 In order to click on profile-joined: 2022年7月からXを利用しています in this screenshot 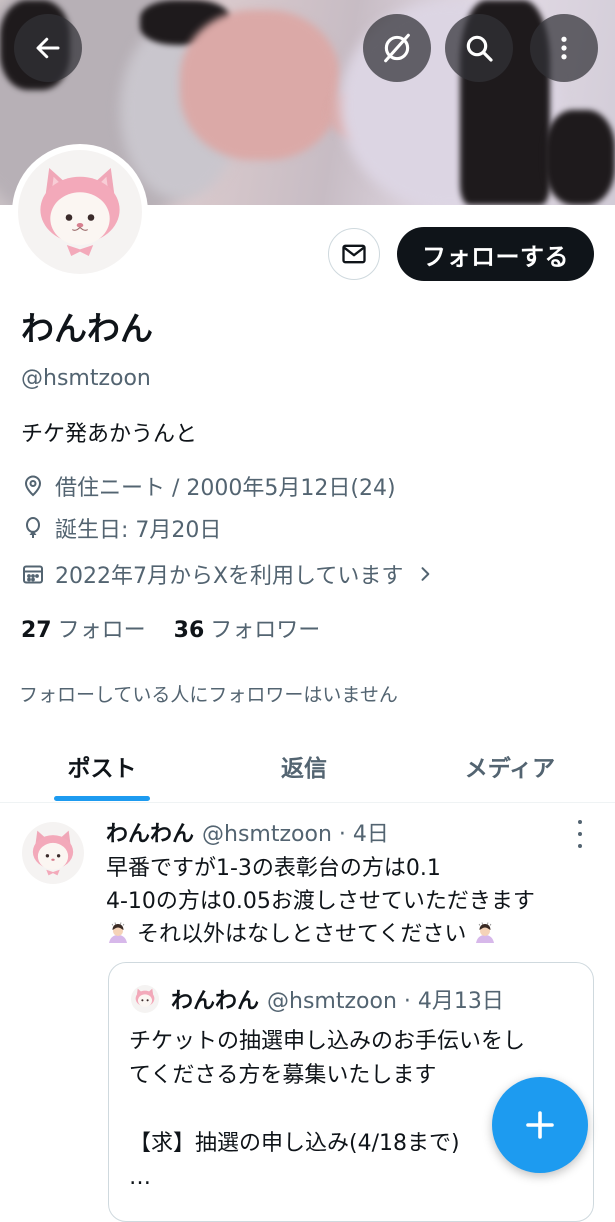, I will do `click(229, 576)`.